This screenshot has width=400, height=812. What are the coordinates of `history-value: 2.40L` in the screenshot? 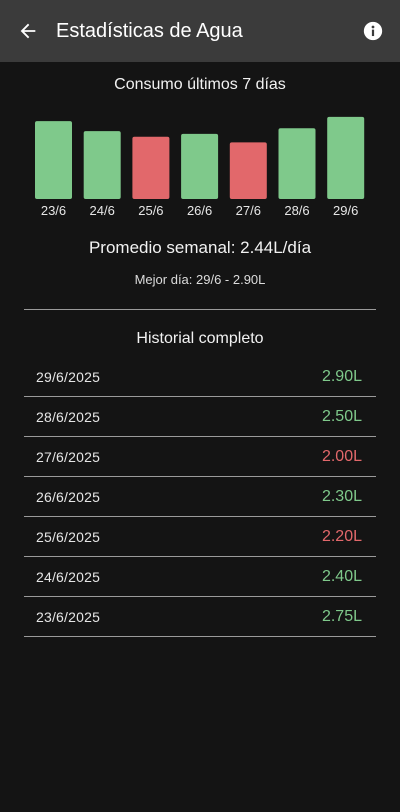 It's located at (341, 576).